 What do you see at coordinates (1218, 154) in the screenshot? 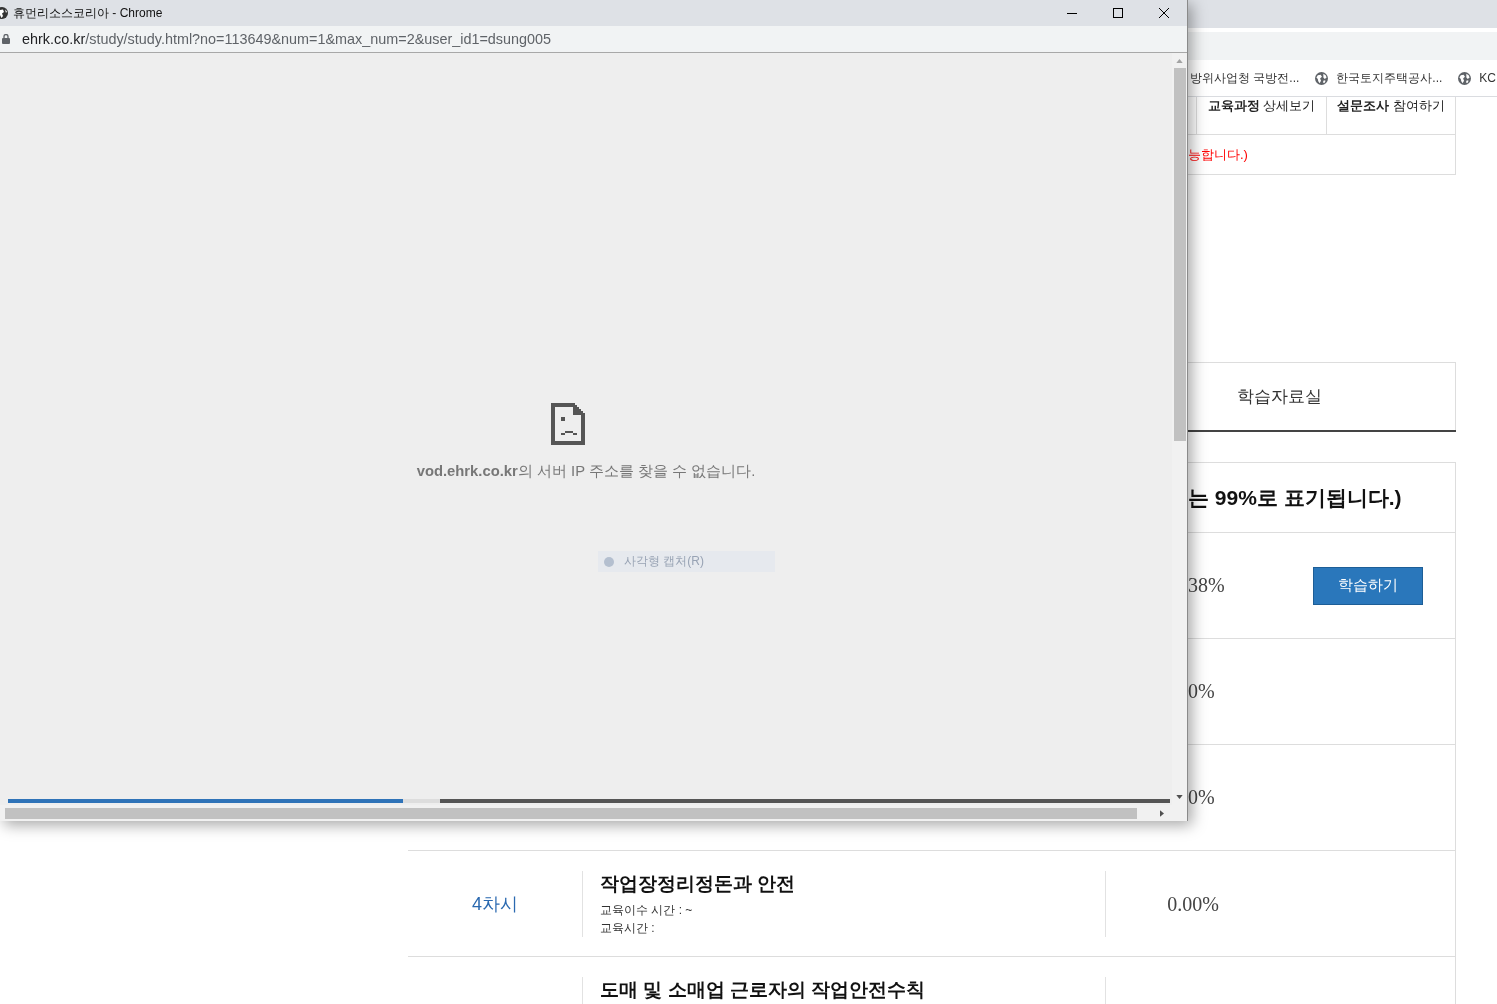
I see `notice-text: 능합니다.)` at bounding box center [1218, 154].